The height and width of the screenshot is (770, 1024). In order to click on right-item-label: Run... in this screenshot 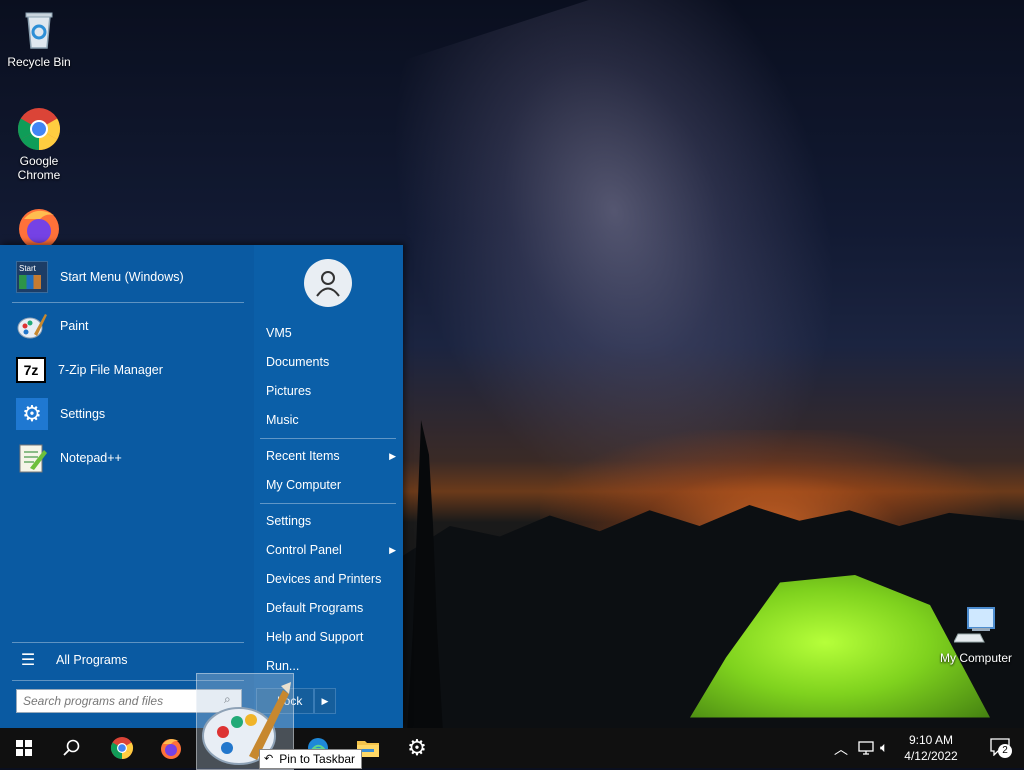, I will do `click(283, 666)`.